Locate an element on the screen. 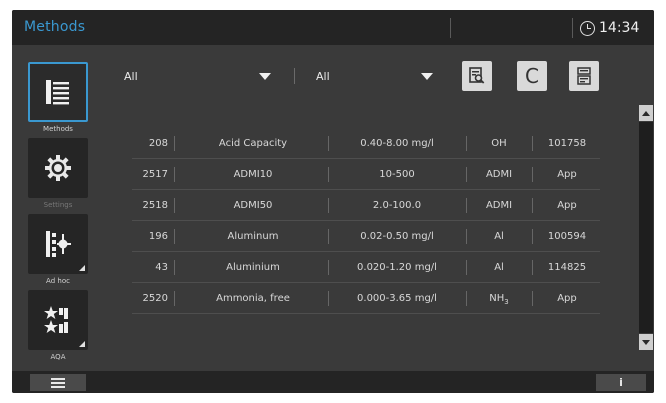 The image size is (666, 403). scrollbar-track is located at coordinates (646, 227).